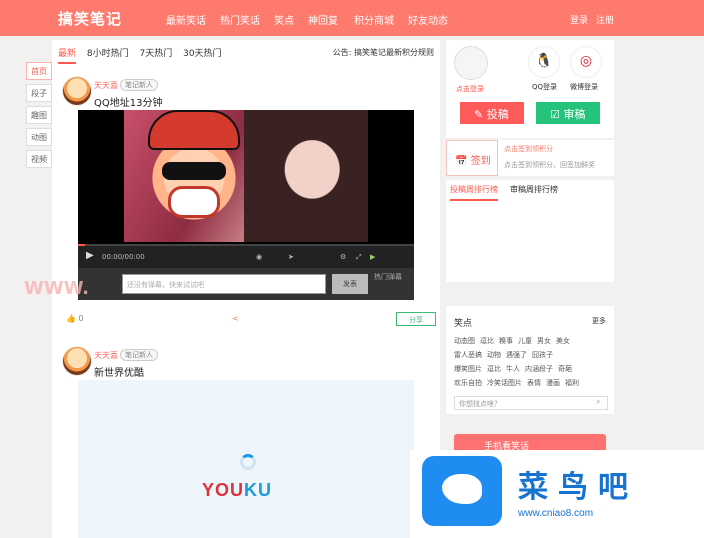 Image resolution: width=704 pixels, height=538 pixels. Describe the element at coordinates (556, 513) in the screenshot. I see `cniao-url: www.cniao8.com` at that location.